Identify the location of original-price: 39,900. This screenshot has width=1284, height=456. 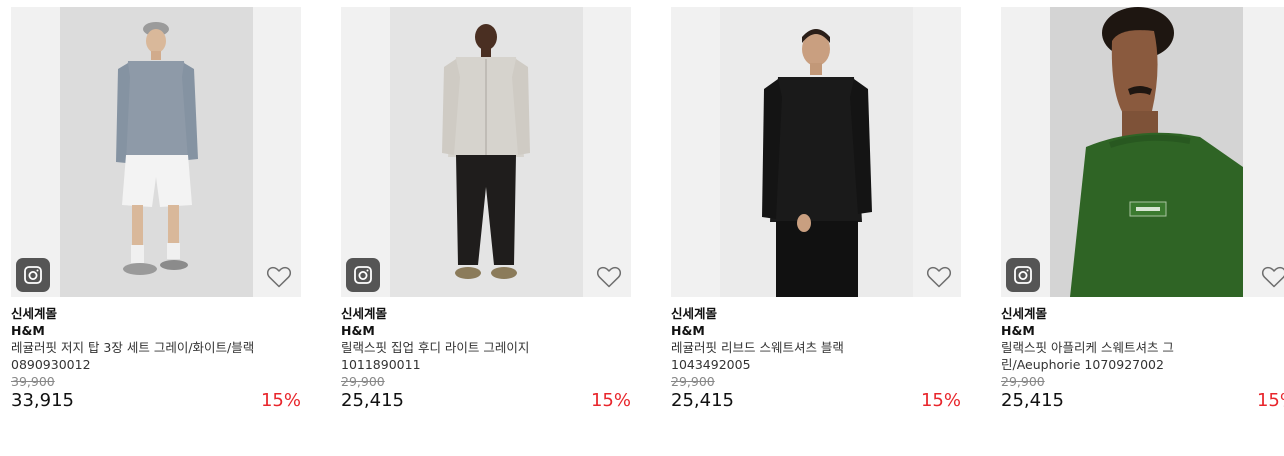
(33, 381).